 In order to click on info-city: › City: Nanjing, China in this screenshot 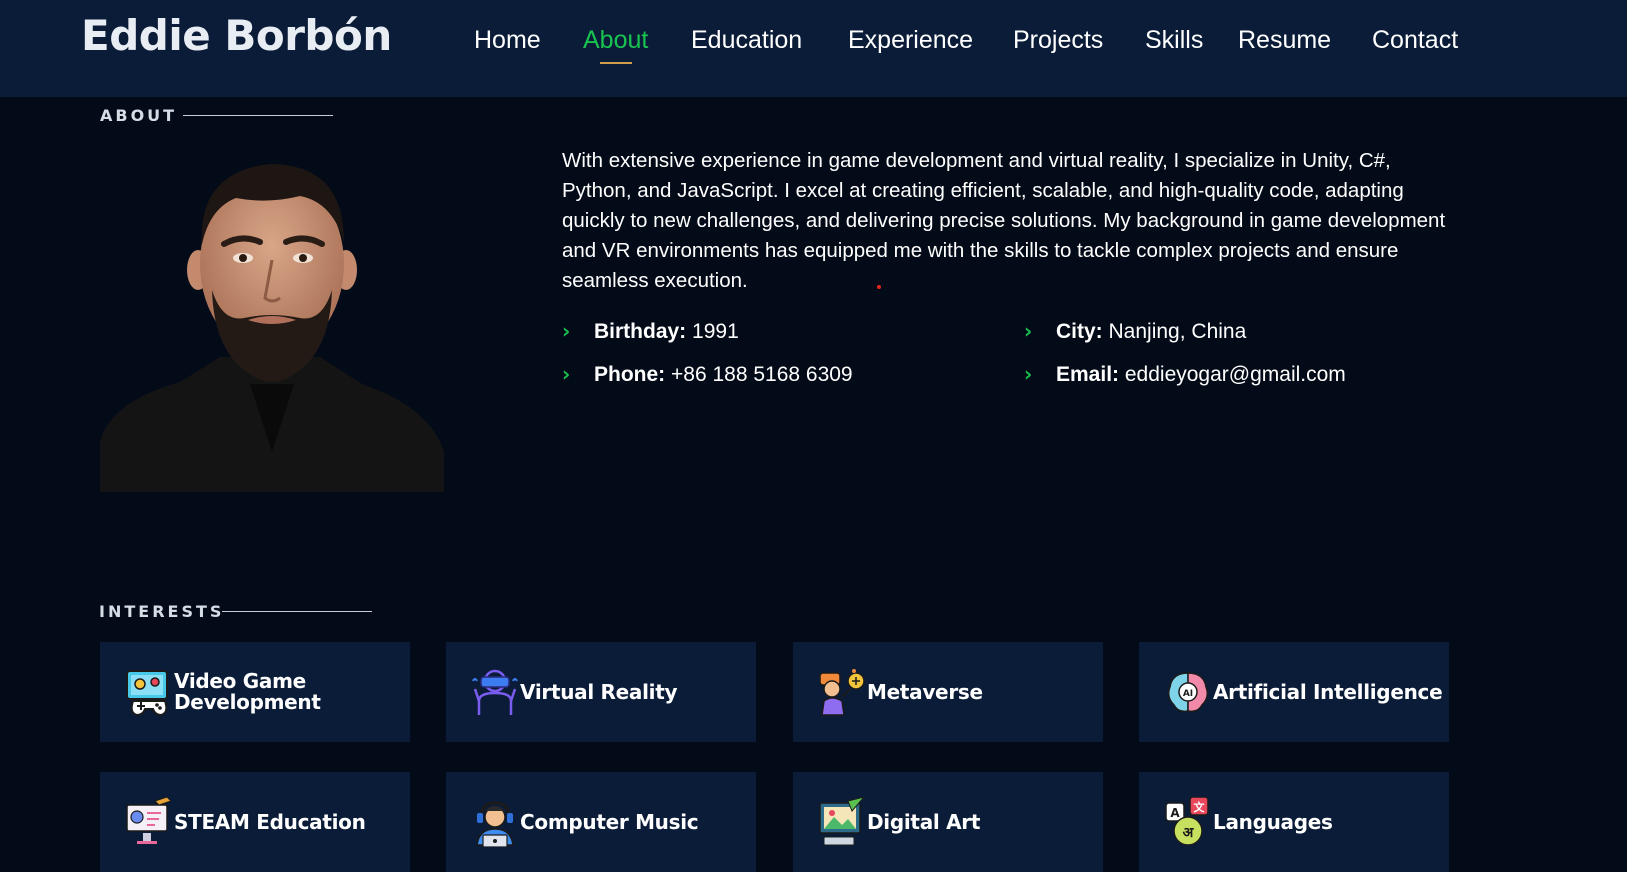, I will do `click(1135, 331)`.